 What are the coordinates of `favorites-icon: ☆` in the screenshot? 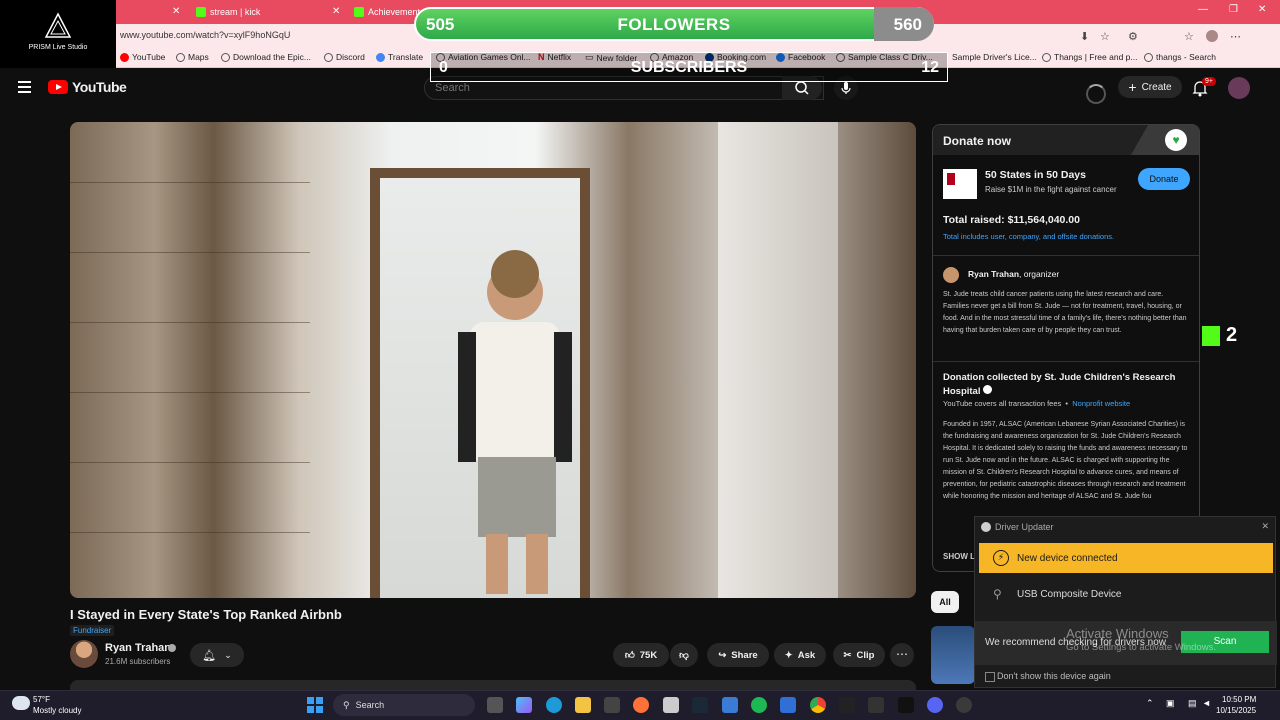 It's located at (1189, 36).